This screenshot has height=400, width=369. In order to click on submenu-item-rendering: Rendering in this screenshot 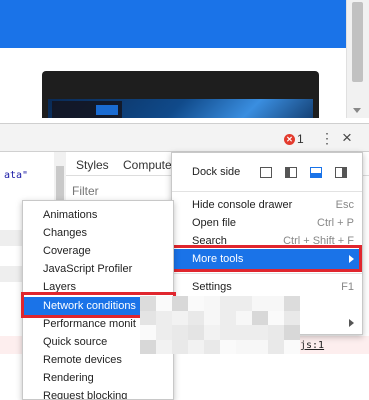, I will do `click(98, 378)`.